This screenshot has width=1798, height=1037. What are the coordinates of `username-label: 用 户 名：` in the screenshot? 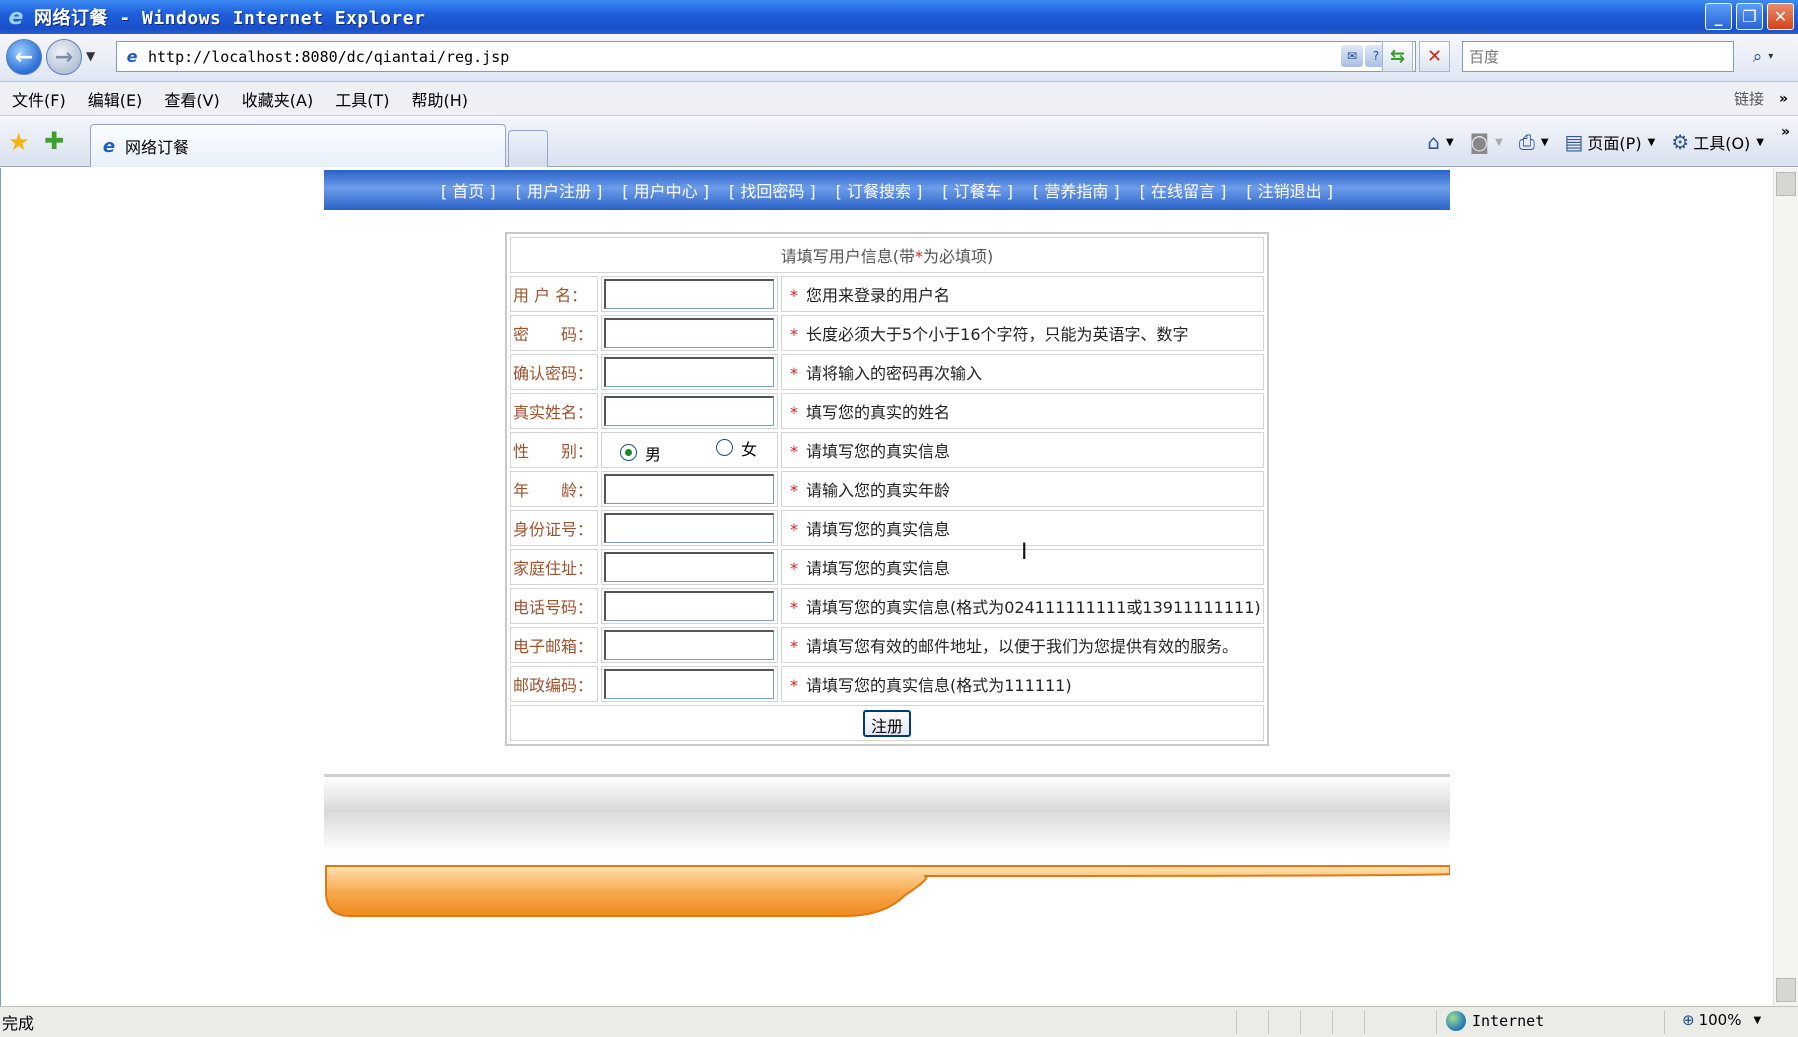 It's located at (554, 294).